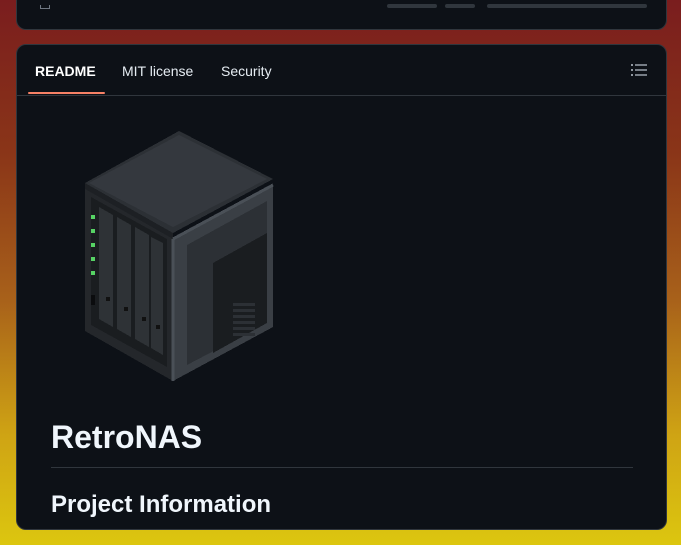 Image resolution: width=681 pixels, height=545 pixels. I want to click on readme-title: RetroNAS, so click(127, 437).